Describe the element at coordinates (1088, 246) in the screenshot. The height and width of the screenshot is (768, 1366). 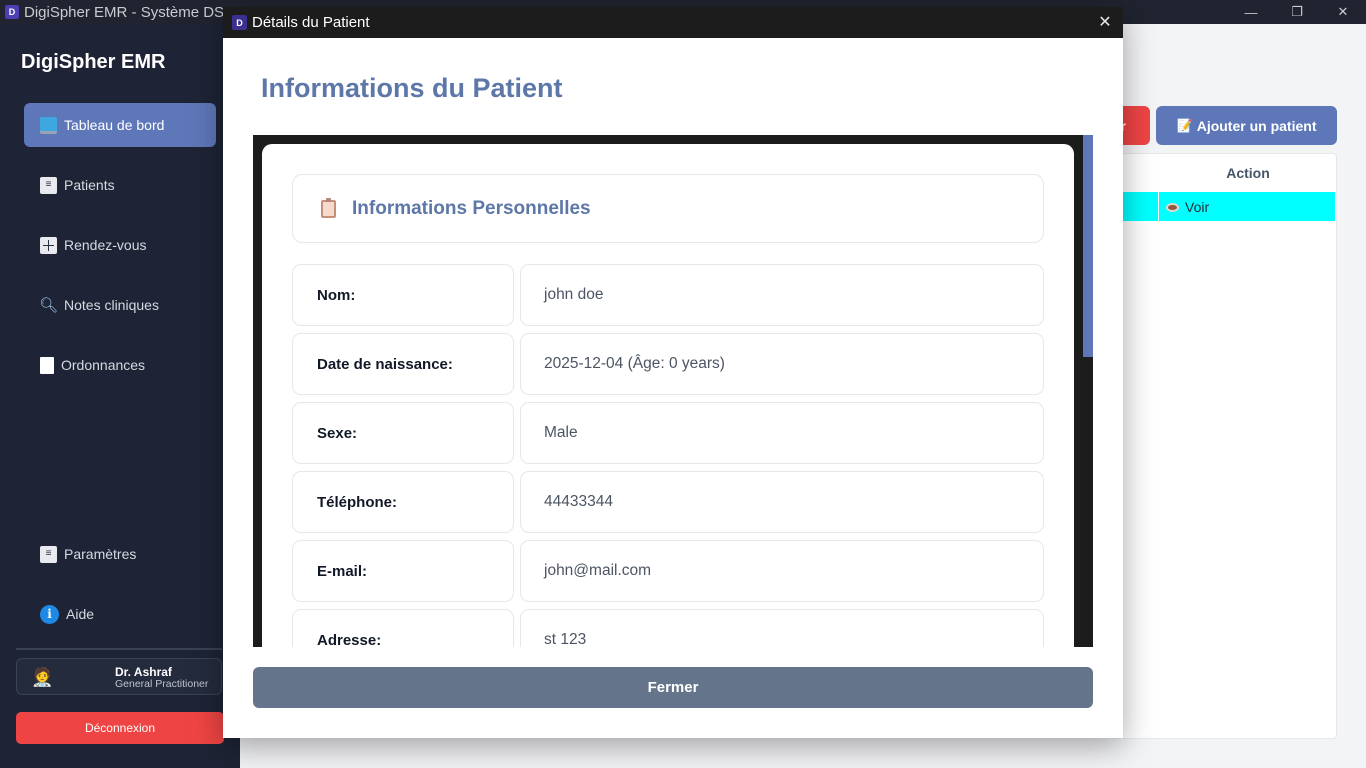
I see `scrollbar-thumb` at that location.